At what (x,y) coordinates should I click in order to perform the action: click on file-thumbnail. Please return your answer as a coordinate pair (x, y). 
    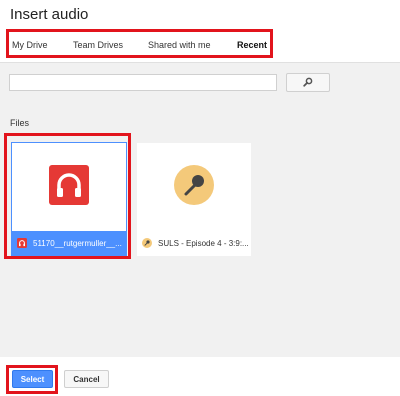
    Looking at the image, I should click on (194, 187).